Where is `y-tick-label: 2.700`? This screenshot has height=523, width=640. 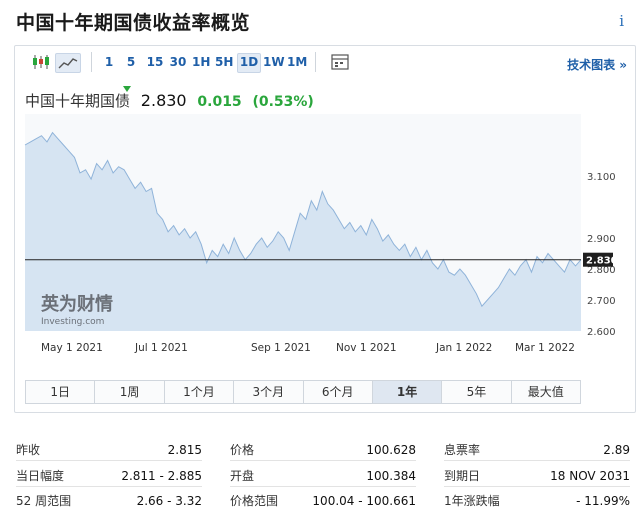
y-tick-label: 2.700 is located at coordinates (601, 301).